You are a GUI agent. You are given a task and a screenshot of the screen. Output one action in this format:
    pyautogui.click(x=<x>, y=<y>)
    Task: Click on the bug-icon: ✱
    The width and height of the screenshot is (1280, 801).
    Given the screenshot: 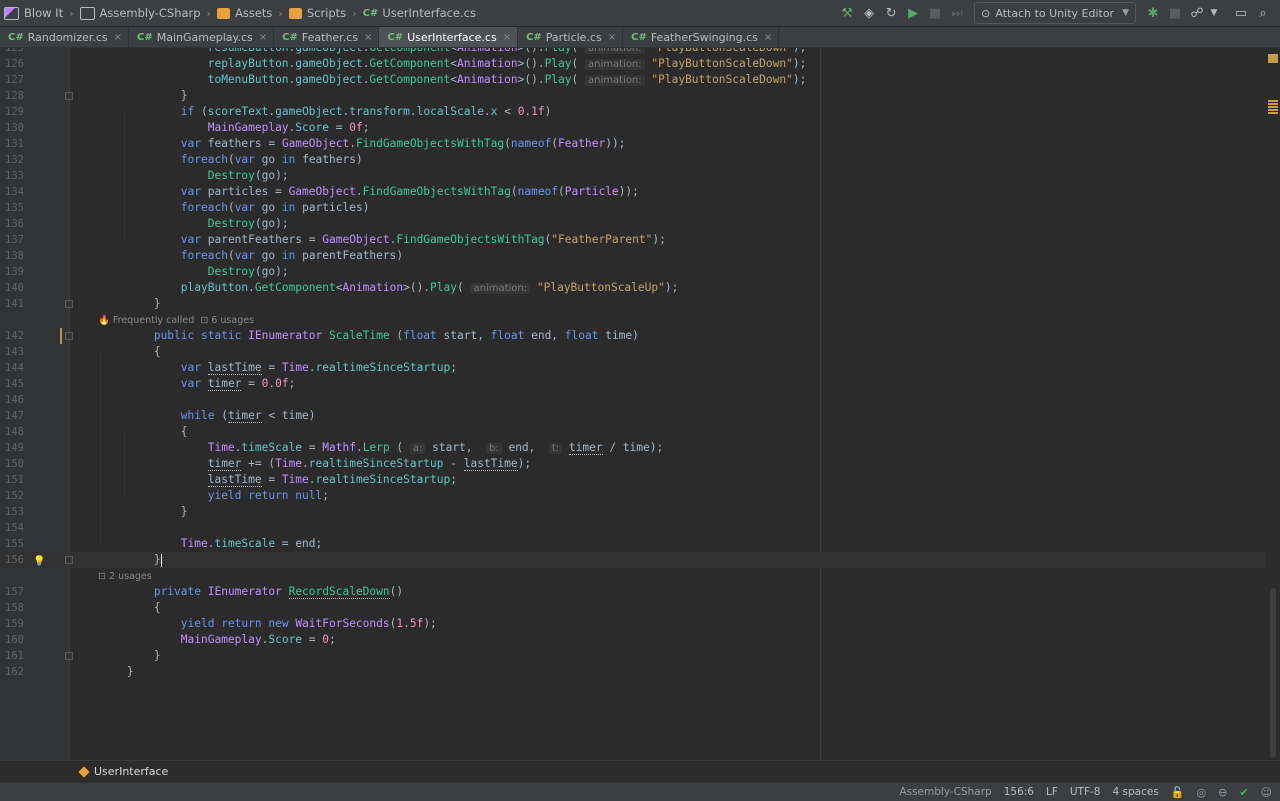 What is the action you would take?
    pyautogui.click(x=1153, y=13)
    